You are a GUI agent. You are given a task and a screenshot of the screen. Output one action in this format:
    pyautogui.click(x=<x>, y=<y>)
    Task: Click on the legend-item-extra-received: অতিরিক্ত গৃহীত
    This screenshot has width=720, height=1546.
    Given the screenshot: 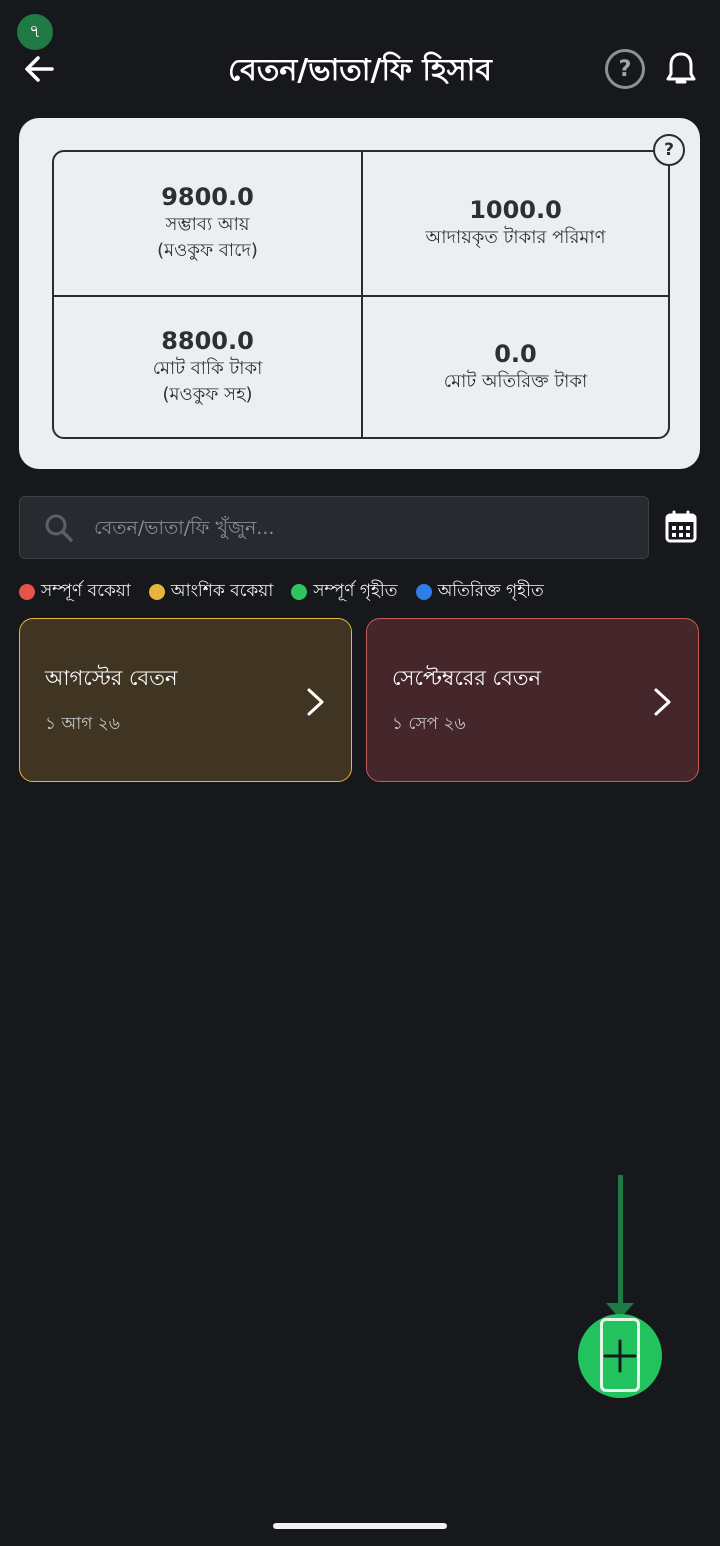 What is the action you would take?
    pyautogui.click(x=479, y=592)
    